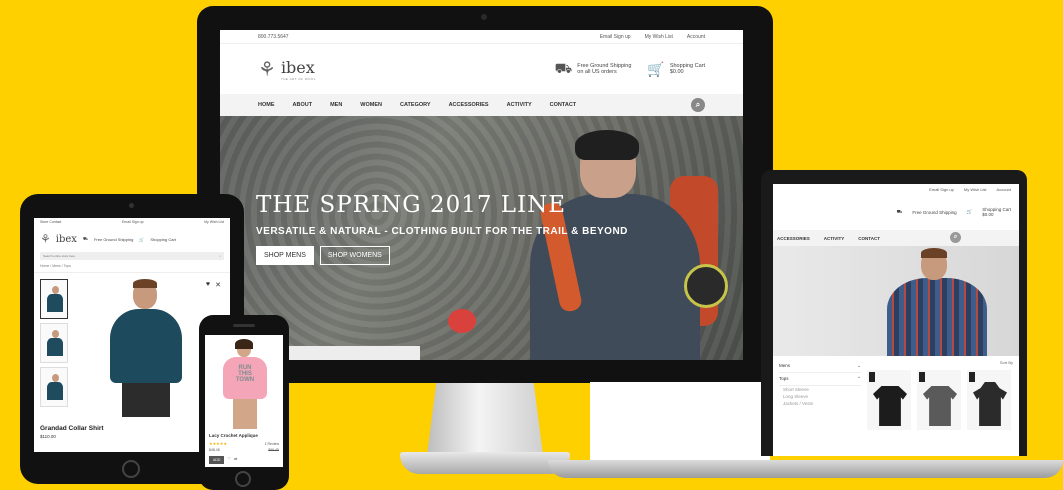  I want to click on shop-mens-button: SHOP MENS, so click(285, 255).